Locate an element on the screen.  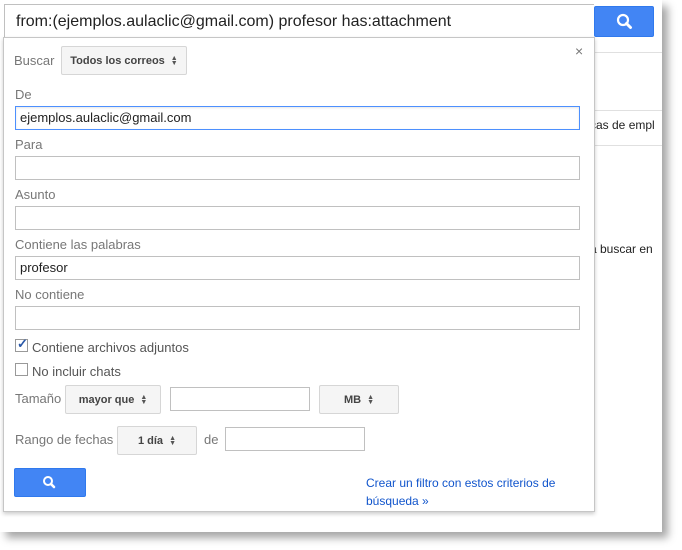
search-button is located at coordinates (624, 21).